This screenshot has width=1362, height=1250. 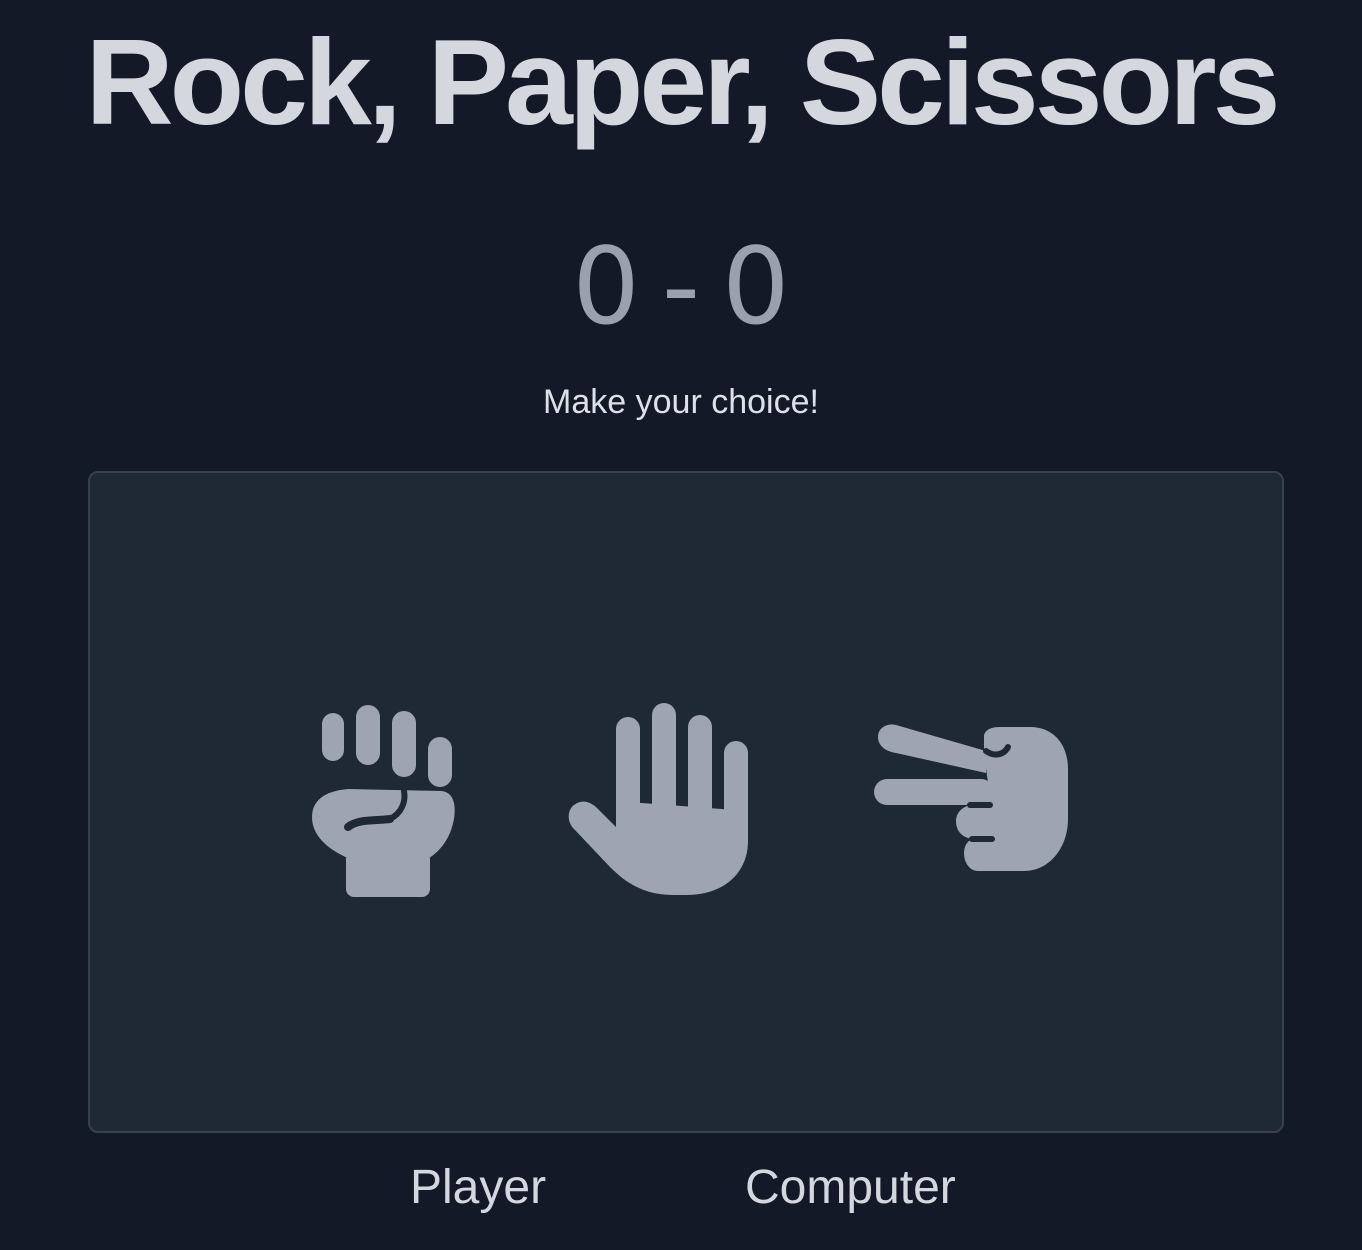 I want to click on status-message: Make your choice!, so click(x=681, y=402).